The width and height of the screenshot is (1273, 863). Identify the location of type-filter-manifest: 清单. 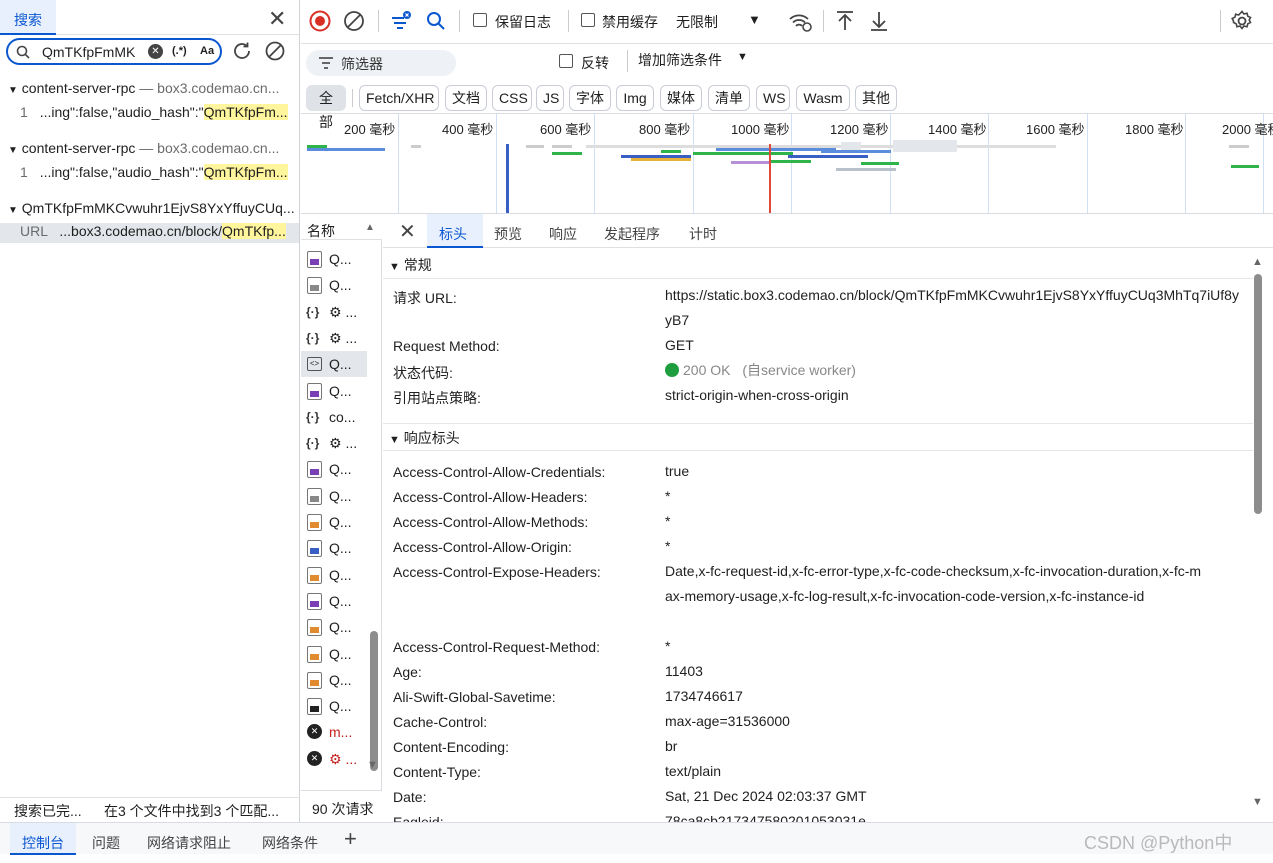
(729, 98).